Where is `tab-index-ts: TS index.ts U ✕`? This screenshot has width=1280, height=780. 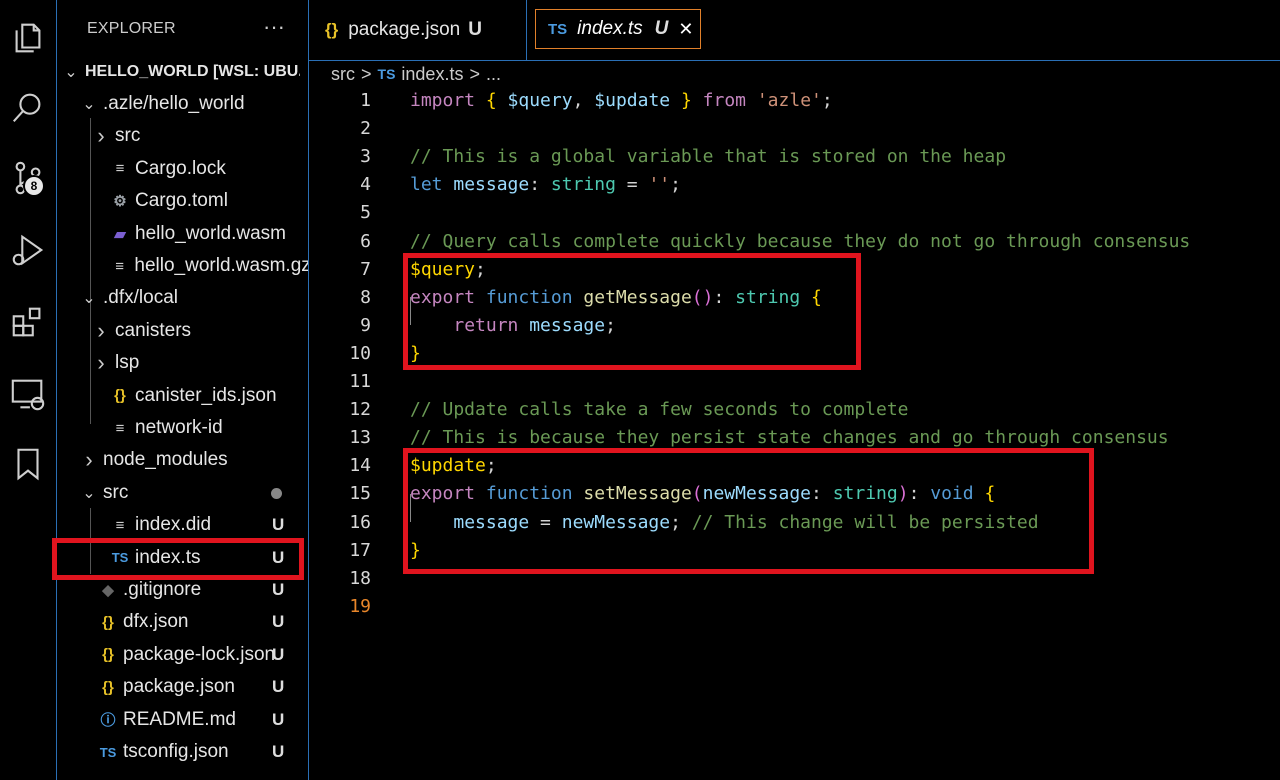 tab-index-ts: TS index.ts U ✕ is located at coordinates (618, 29).